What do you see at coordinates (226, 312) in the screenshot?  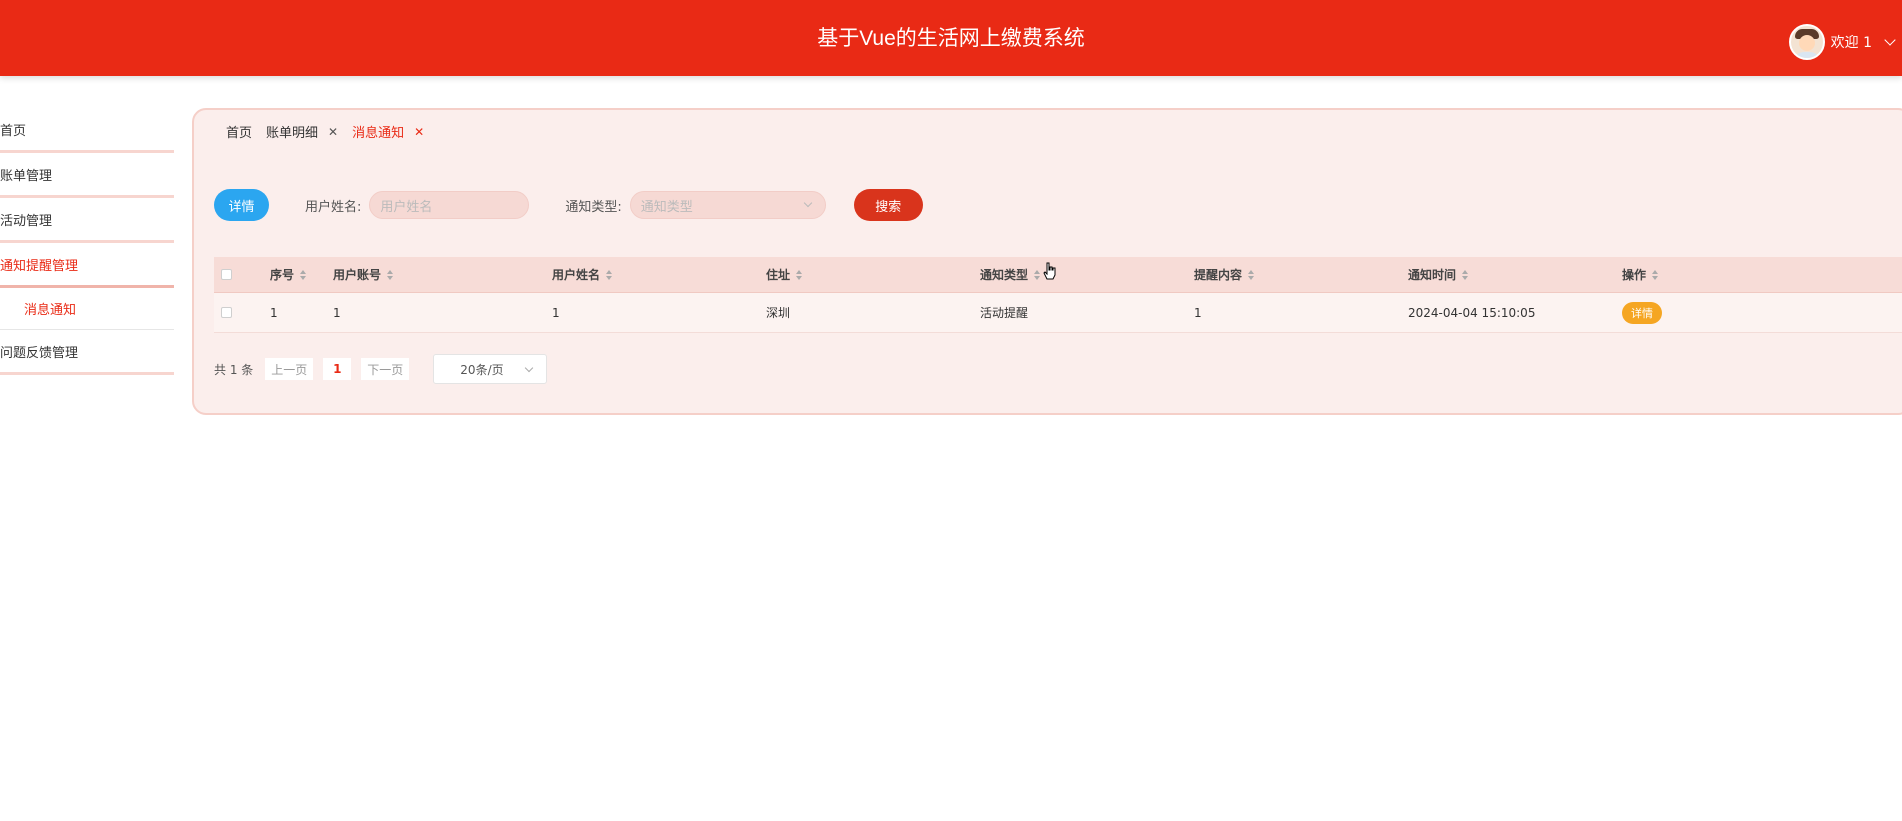 I see `row-checkbox` at bounding box center [226, 312].